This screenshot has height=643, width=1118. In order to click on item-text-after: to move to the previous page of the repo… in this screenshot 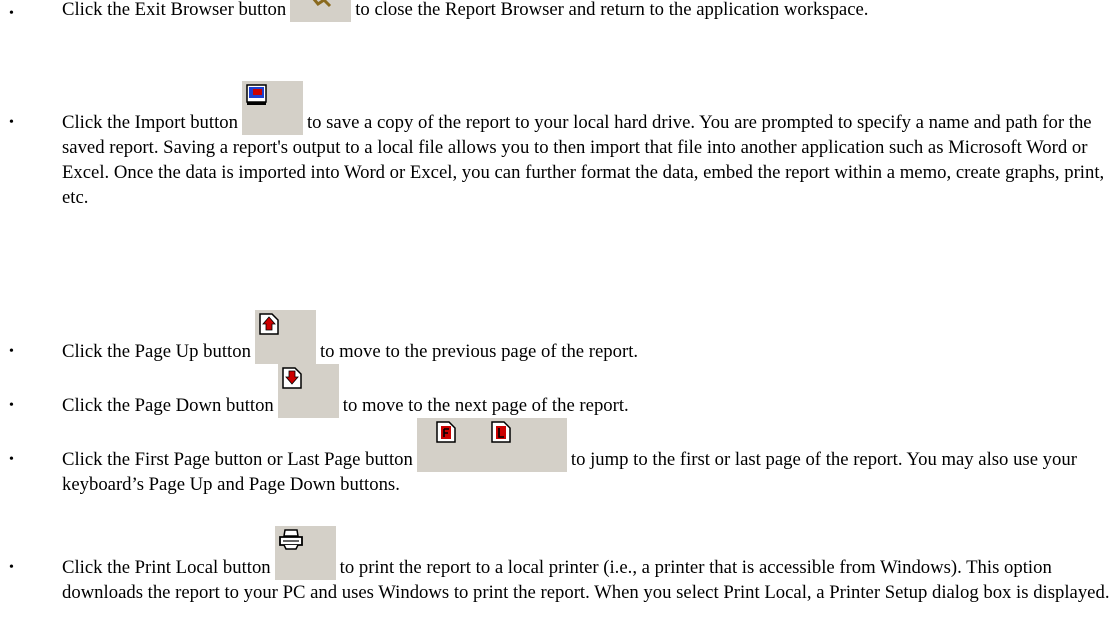, I will do `click(479, 351)`.